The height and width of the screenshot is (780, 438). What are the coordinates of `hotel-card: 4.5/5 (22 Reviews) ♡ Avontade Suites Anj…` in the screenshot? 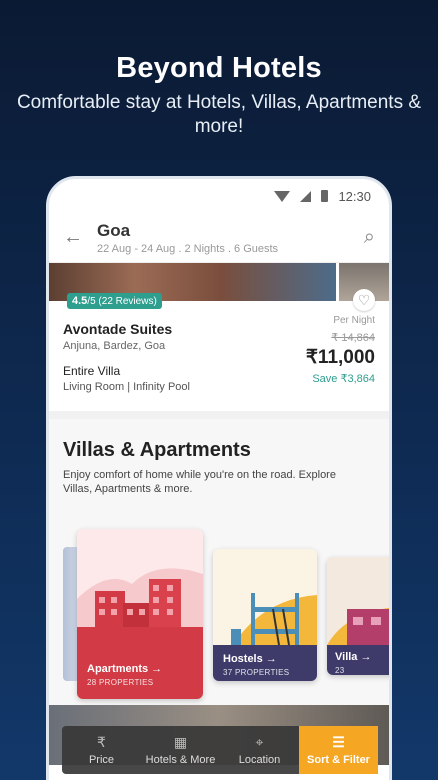 It's located at (219, 350).